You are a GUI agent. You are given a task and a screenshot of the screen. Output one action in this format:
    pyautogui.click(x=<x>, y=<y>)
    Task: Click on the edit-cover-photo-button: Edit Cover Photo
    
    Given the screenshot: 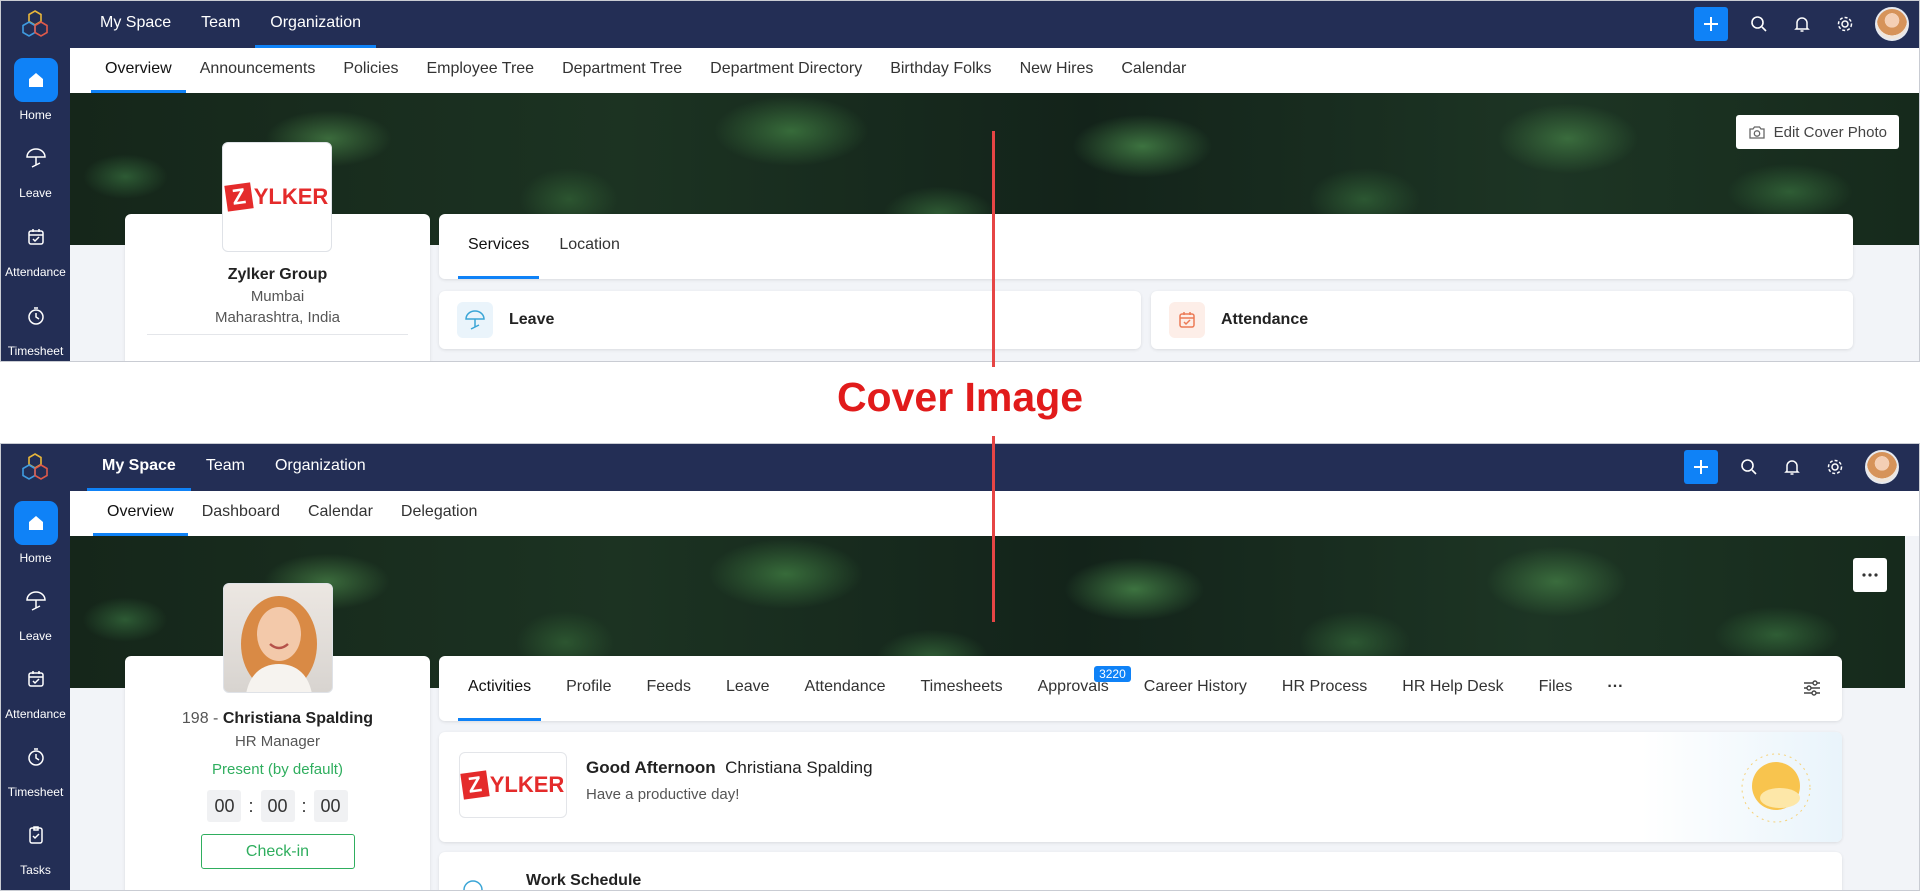 What is the action you would take?
    pyautogui.click(x=1817, y=132)
    